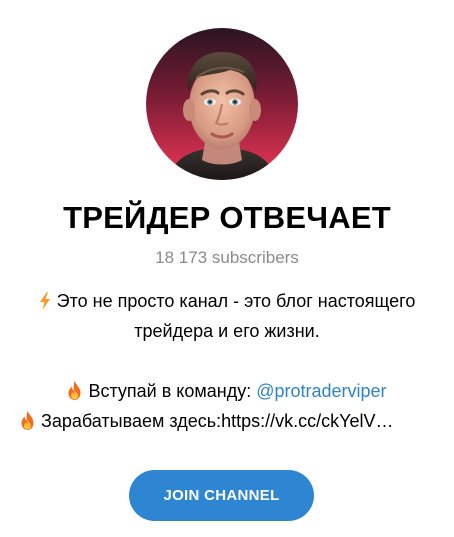 Image resolution: width=454 pixels, height=537 pixels. What do you see at coordinates (221, 495) in the screenshot?
I see `join-channel-button: JOIN CHANNEL` at bounding box center [221, 495].